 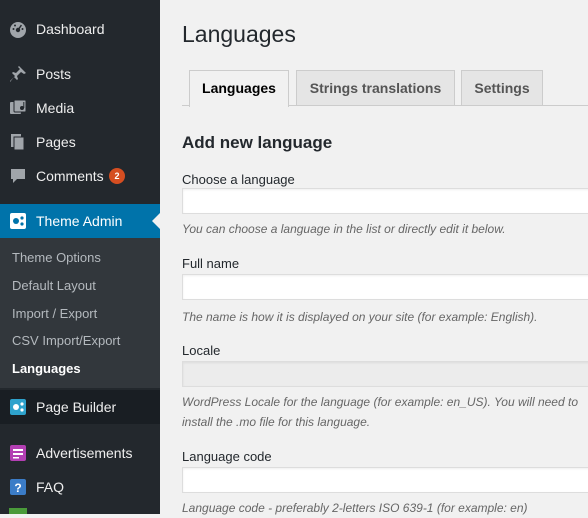 I want to click on locale-input, so click(x=385, y=374).